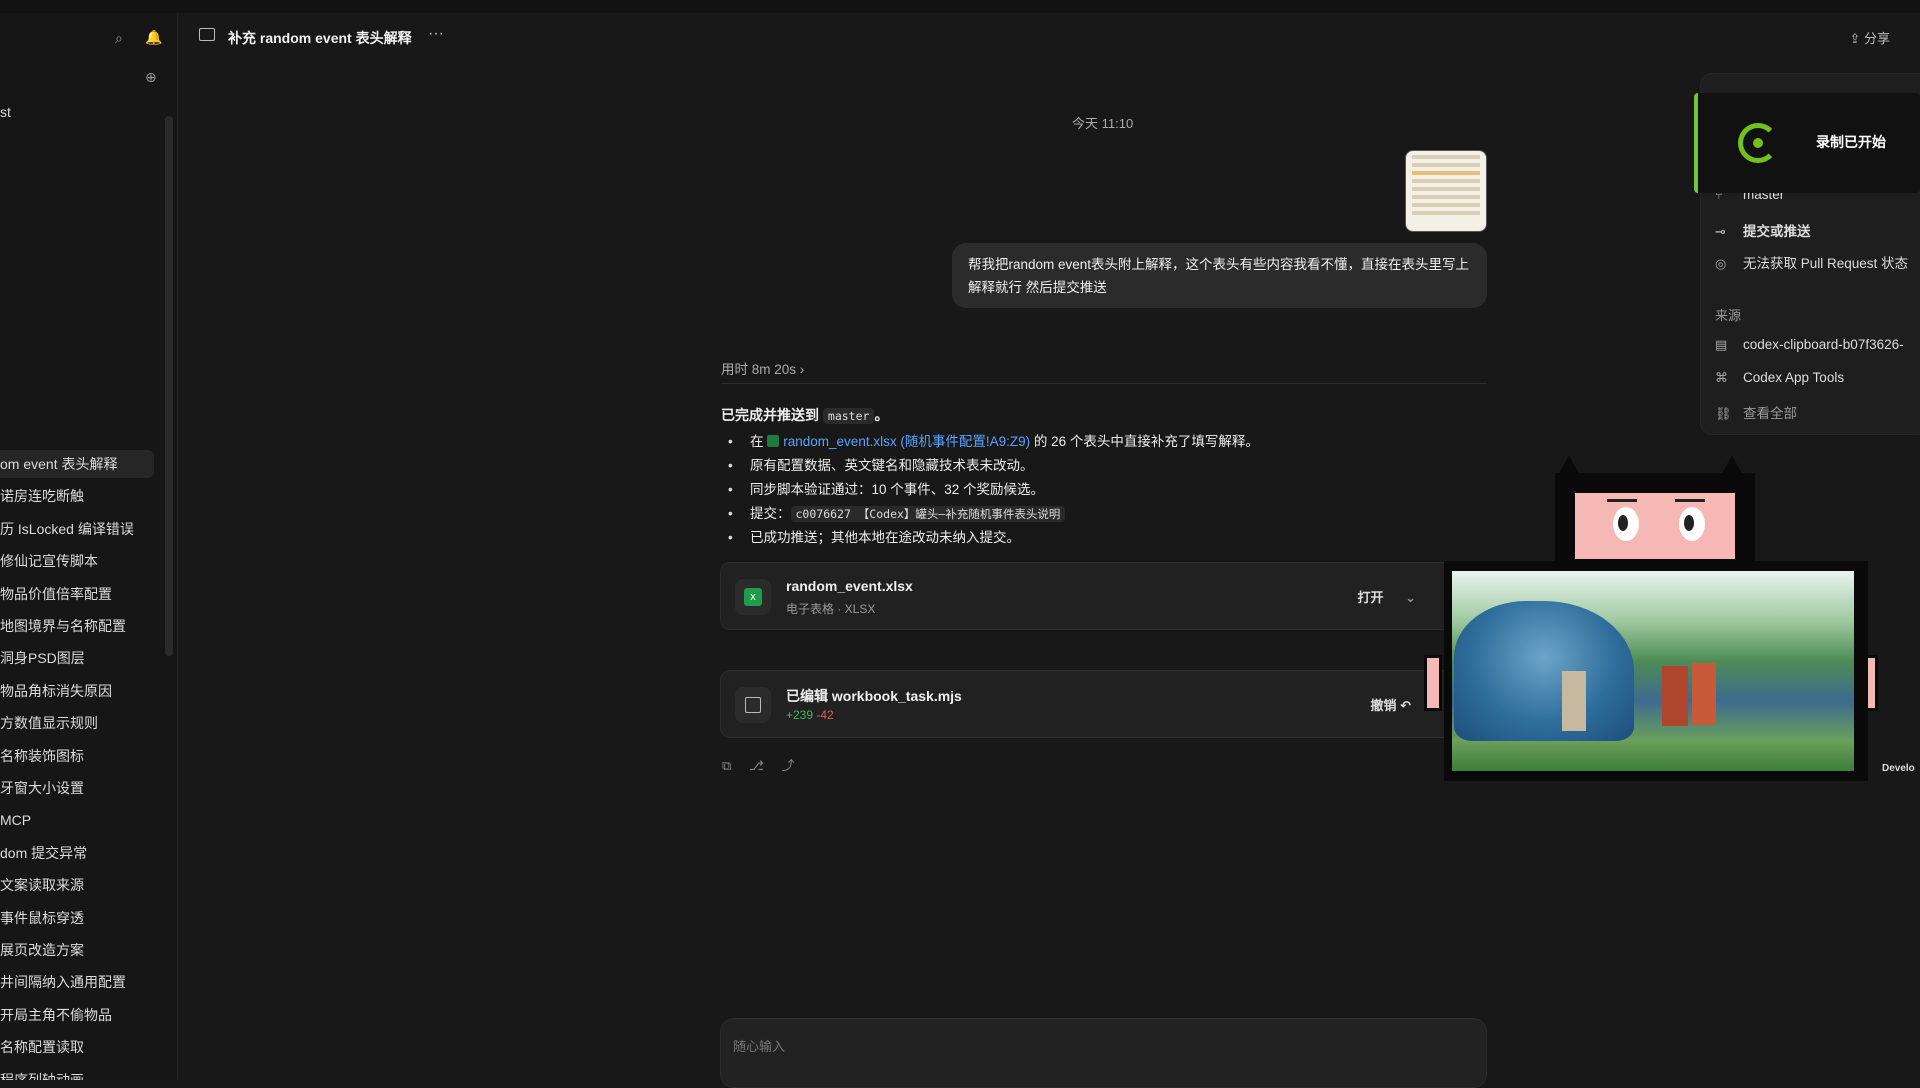 The width and height of the screenshot is (1920, 1088). I want to click on file-type: 电子表格 · XLSX, so click(831, 609).